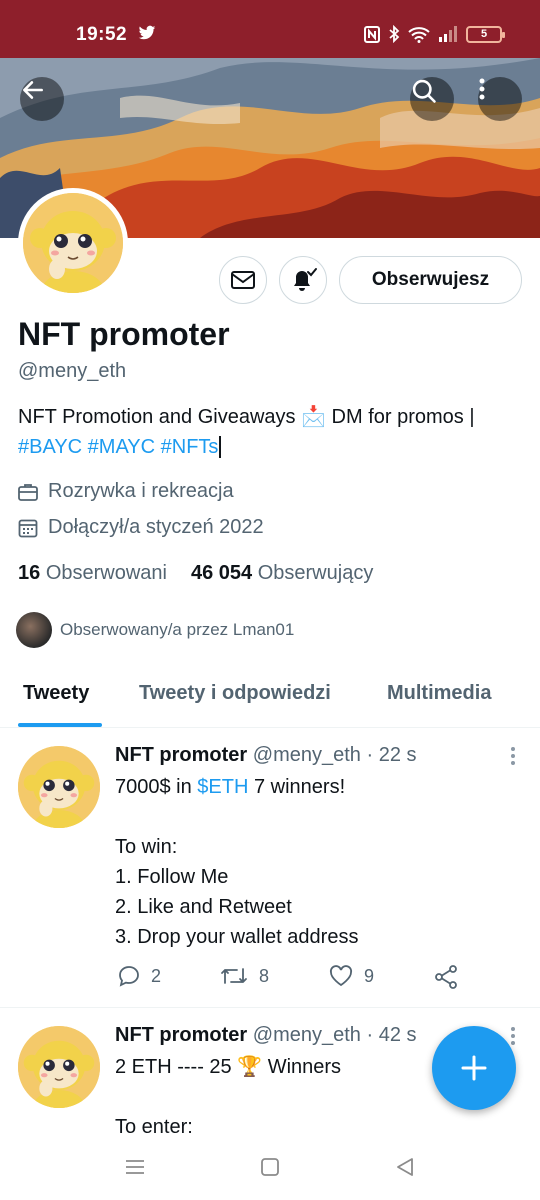  I want to click on tab-tweets-and-replies: Tweety i odpowiedzi, so click(235, 693).